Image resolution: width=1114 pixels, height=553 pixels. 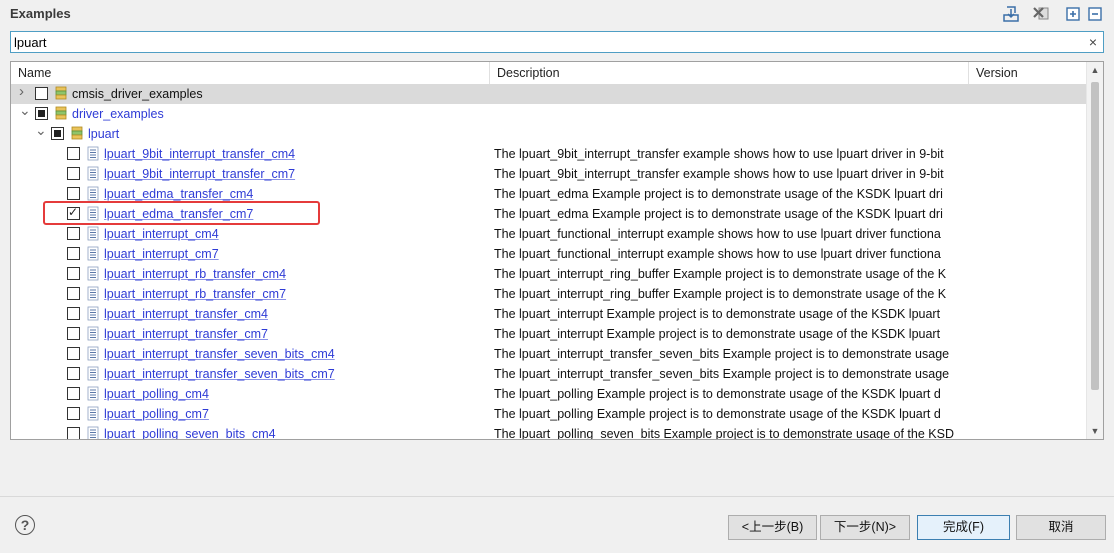 I want to click on name-cell: lpuart_polling_seven_bits_cm4, so click(x=250, y=431).